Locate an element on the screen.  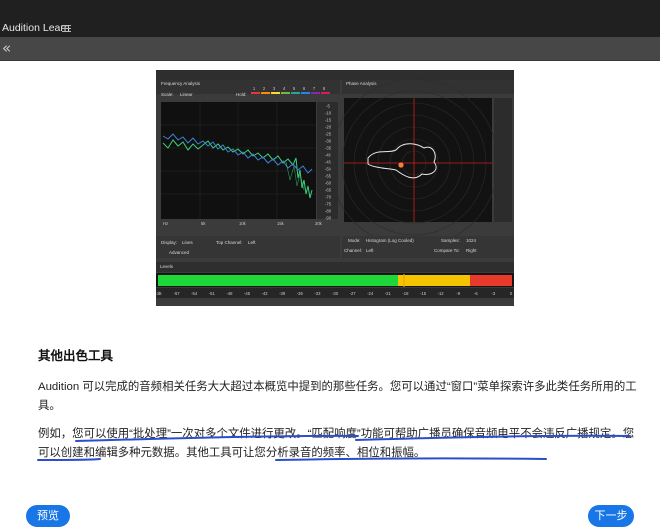
db-tick: -25 is located at coordinates (328, 134).